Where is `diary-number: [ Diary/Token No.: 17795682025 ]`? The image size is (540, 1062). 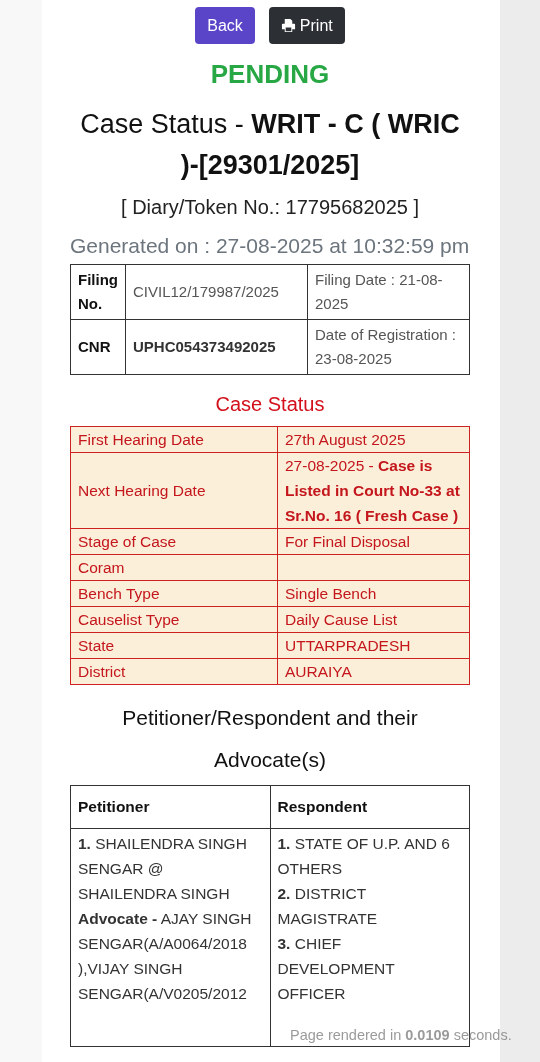 diary-number: [ Diary/Token No.: 17795682025 ] is located at coordinates (270, 207).